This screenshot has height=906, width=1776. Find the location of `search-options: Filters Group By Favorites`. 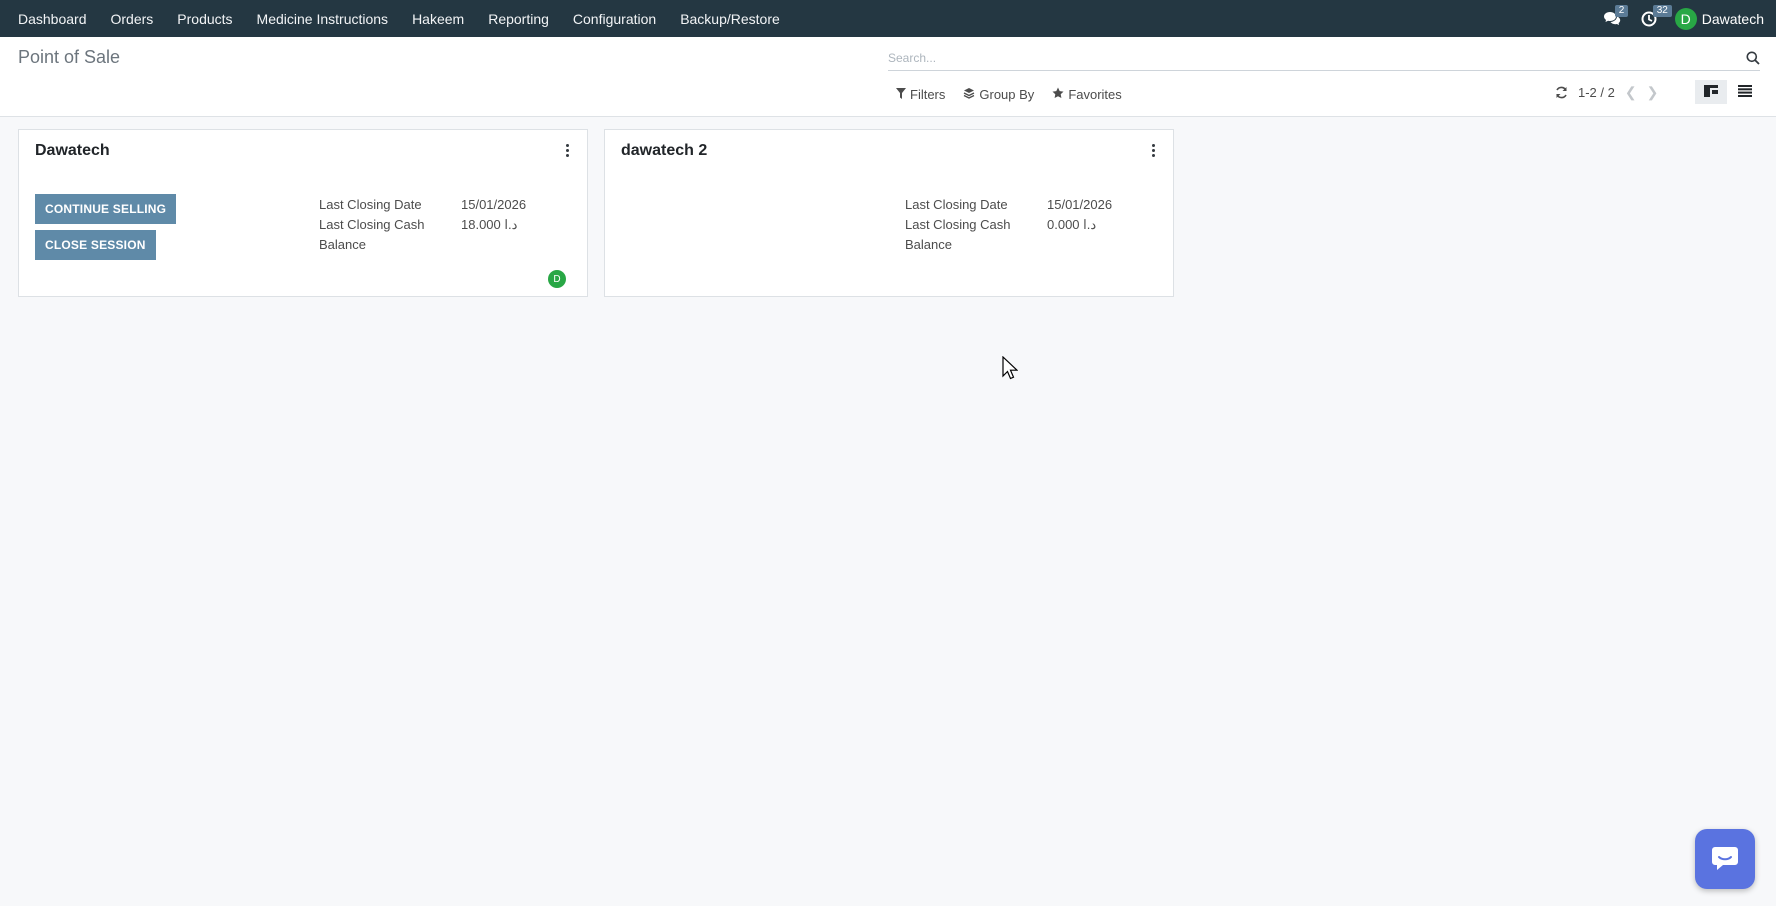

search-options: Filters Group By Favorites is located at coordinates (1009, 94).